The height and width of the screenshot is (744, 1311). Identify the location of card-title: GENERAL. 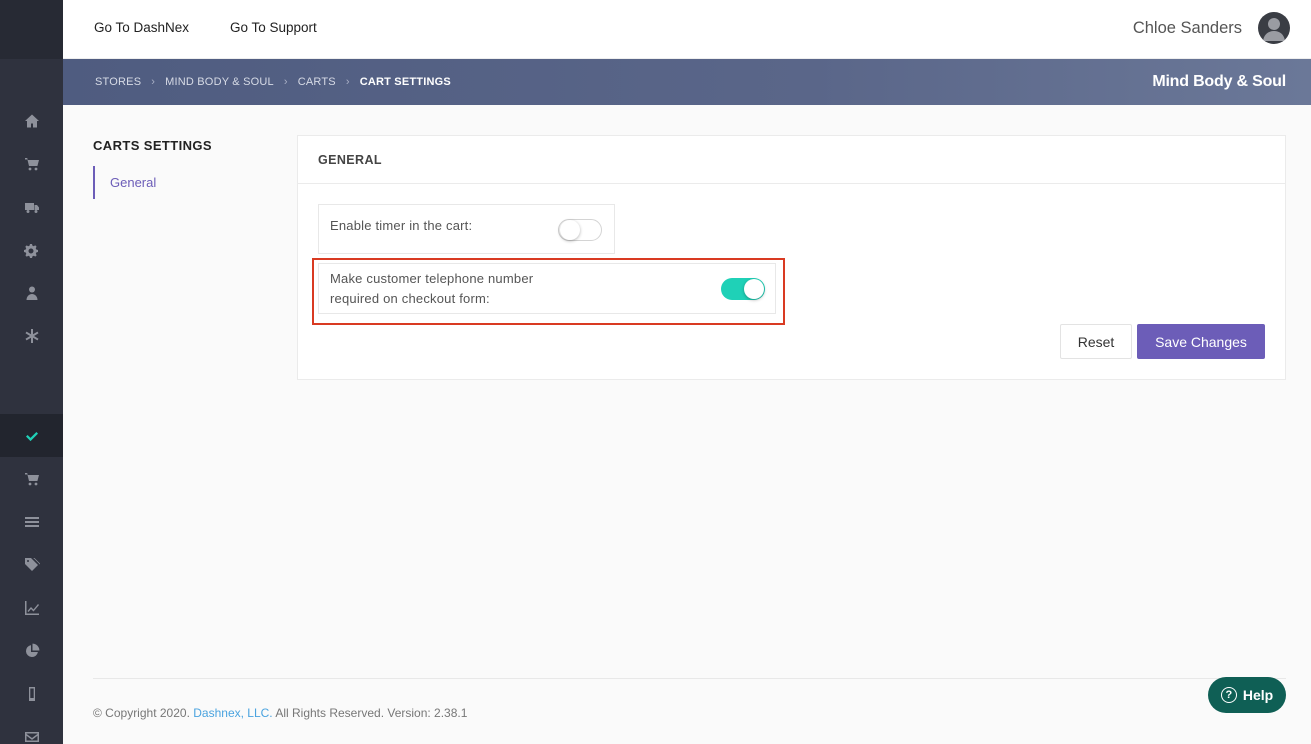
(791, 160).